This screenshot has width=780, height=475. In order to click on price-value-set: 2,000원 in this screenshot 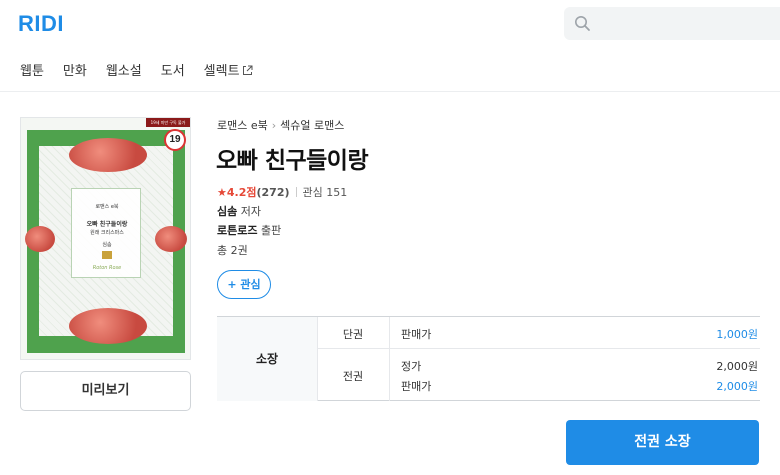, I will do `click(737, 386)`.